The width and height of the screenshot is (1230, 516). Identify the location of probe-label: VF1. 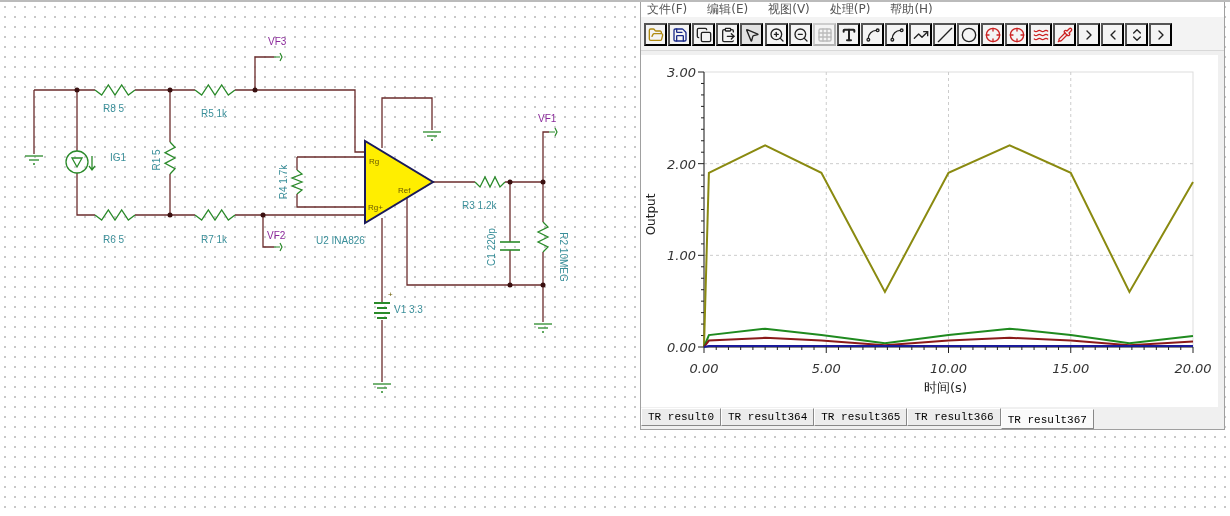
(547, 118).